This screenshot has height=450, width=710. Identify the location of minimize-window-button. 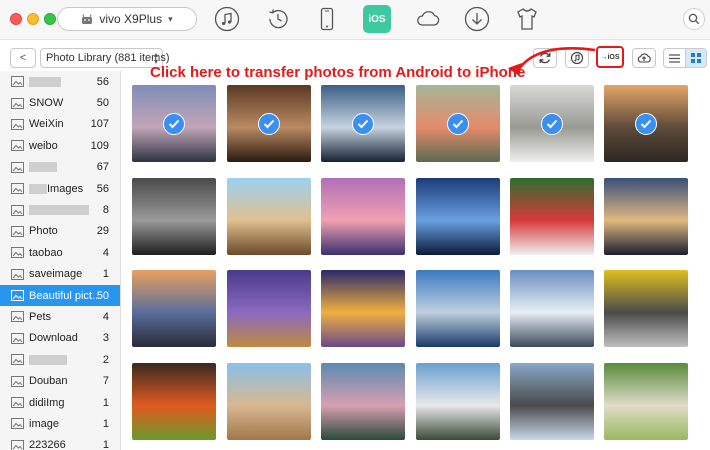
(33, 19).